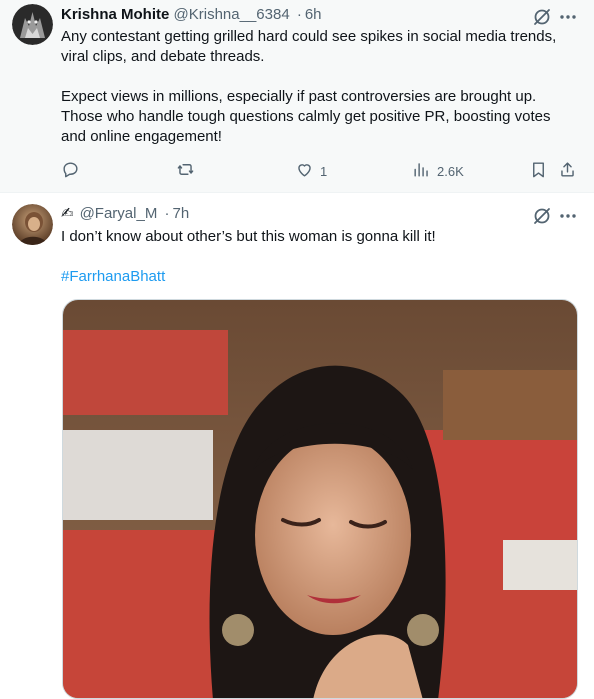  Describe the element at coordinates (319, 277) in the screenshot. I see `hashtag-link: #FarrhanaBhatt` at that location.